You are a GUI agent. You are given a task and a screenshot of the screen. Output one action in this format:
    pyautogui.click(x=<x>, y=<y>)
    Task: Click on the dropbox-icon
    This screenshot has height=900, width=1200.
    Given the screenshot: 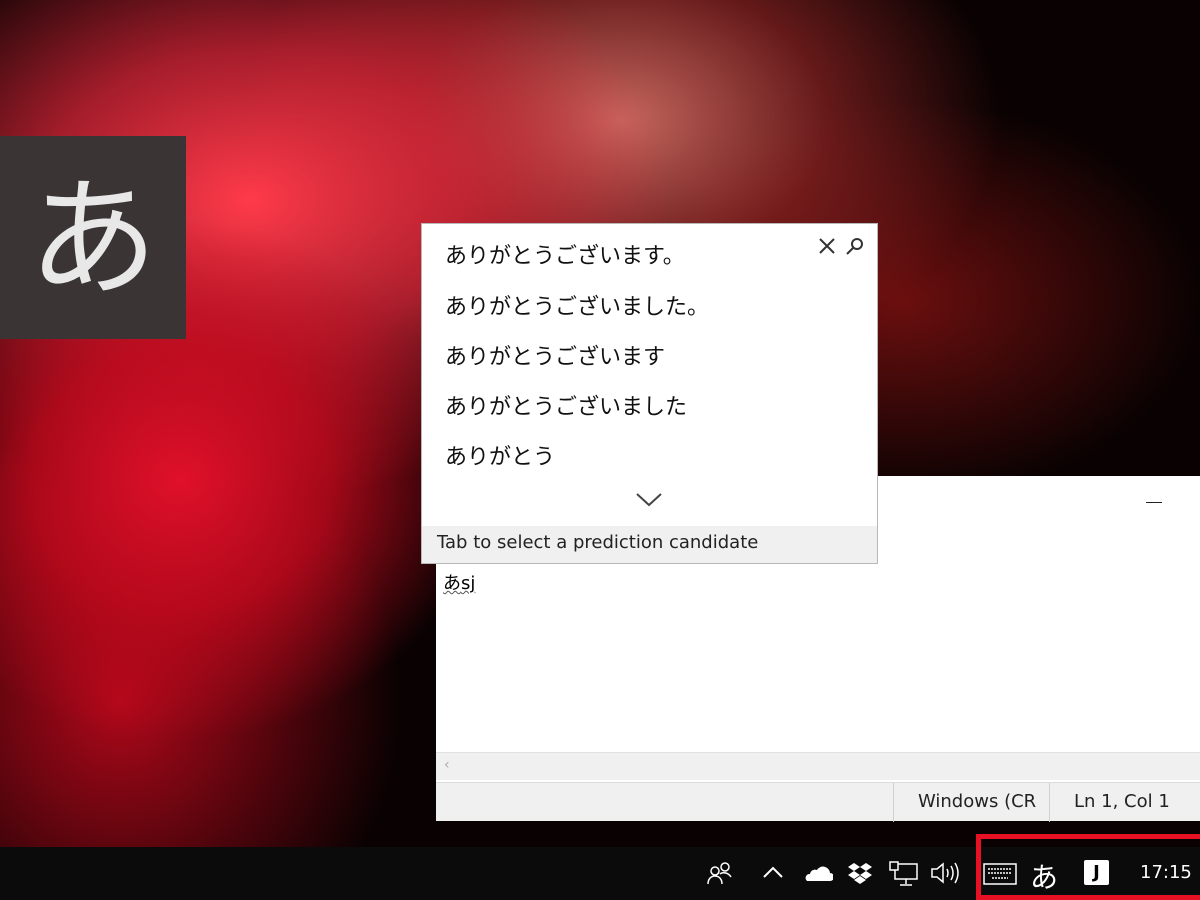 What is the action you would take?
    pyautogui.click(x=860, y=873)
    